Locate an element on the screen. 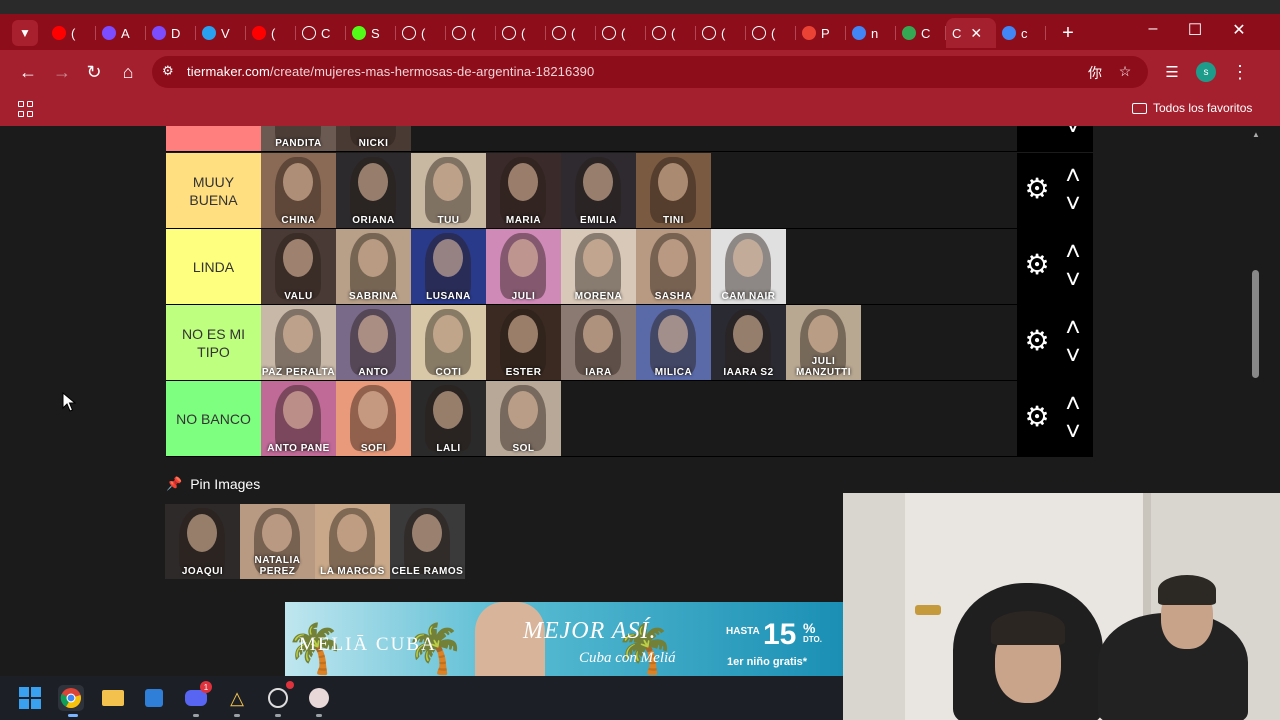 This screenshot has height=720, width=1280. tier-item-image: PAZ PERALTA is located at coordinates (298, 342).